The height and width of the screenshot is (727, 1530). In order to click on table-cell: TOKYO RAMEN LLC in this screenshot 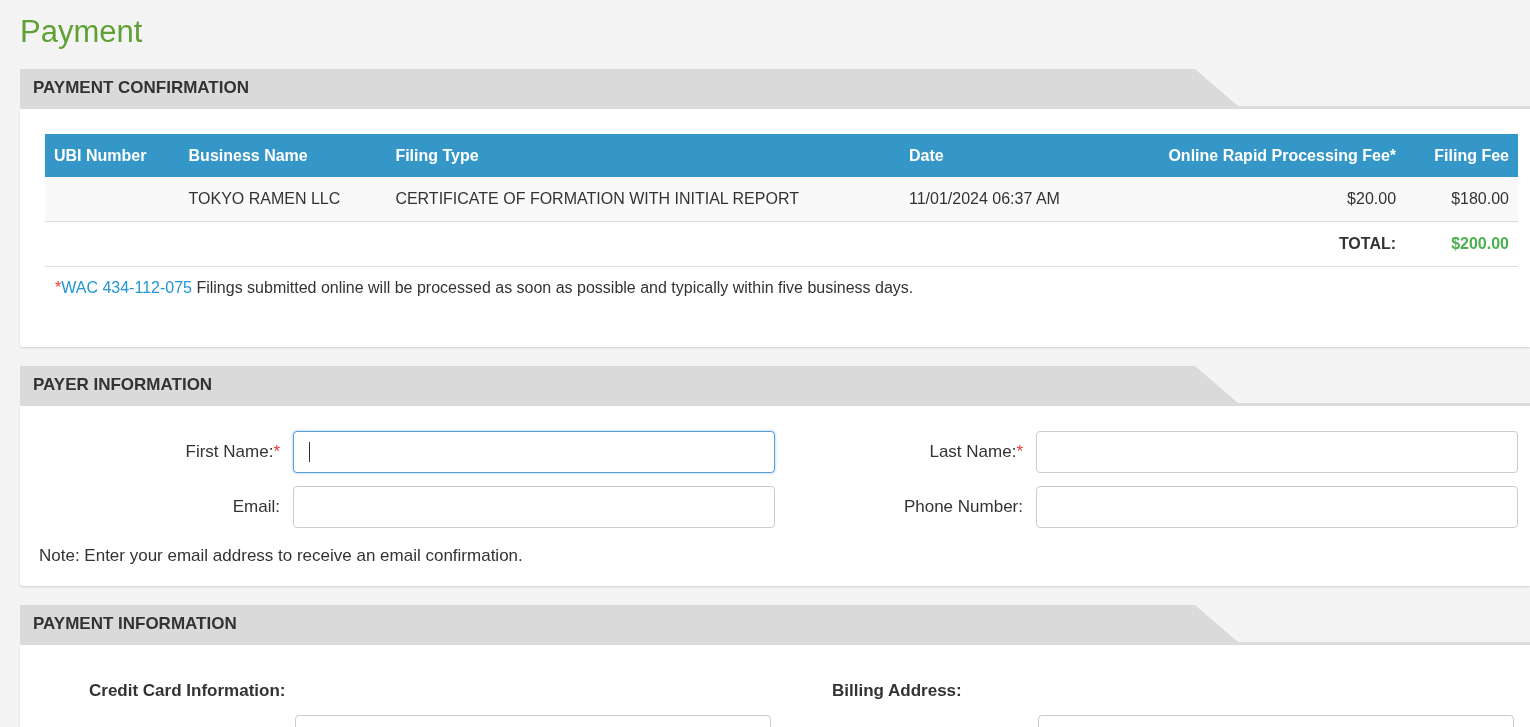, I will do `click(283, 199)`.